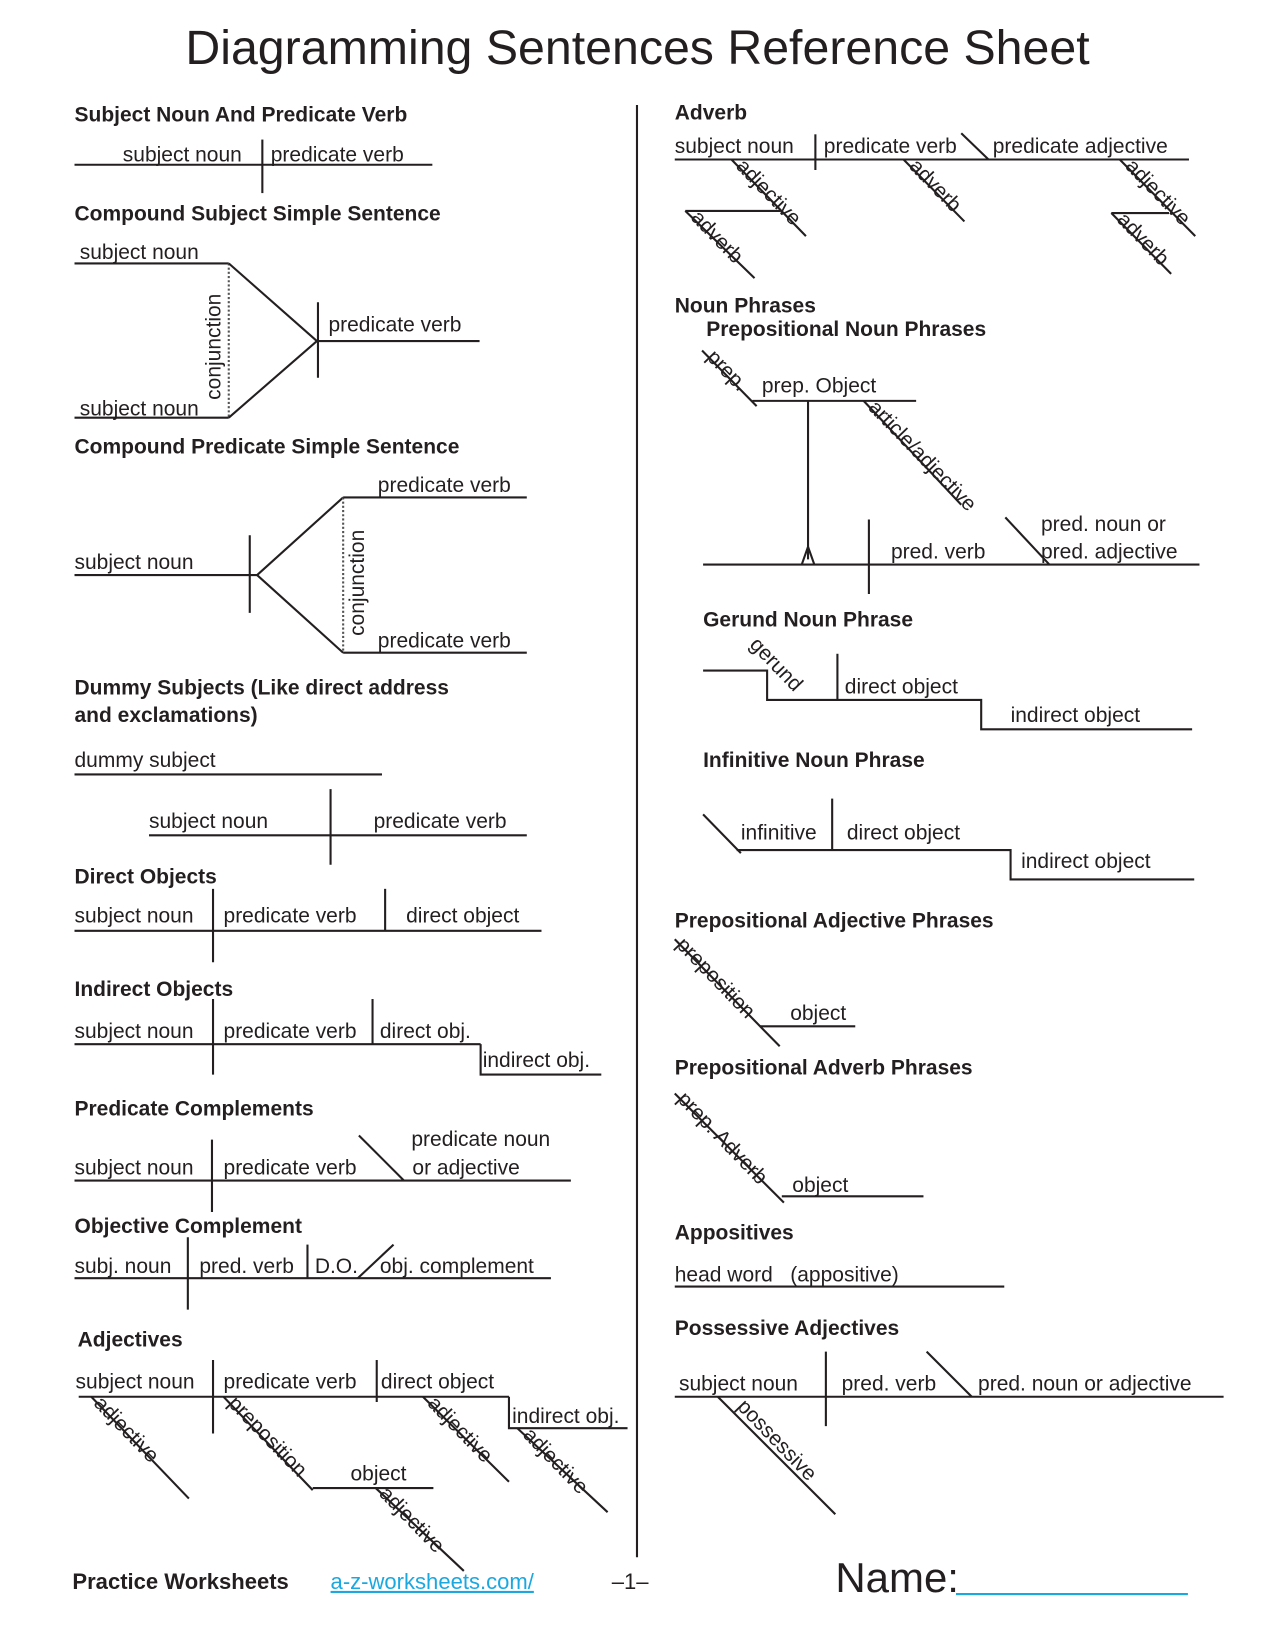  Describe the element at coordinates (536, 1061) in the screenshot. I see `s6-indirect-label: indirect obj.` at that location.